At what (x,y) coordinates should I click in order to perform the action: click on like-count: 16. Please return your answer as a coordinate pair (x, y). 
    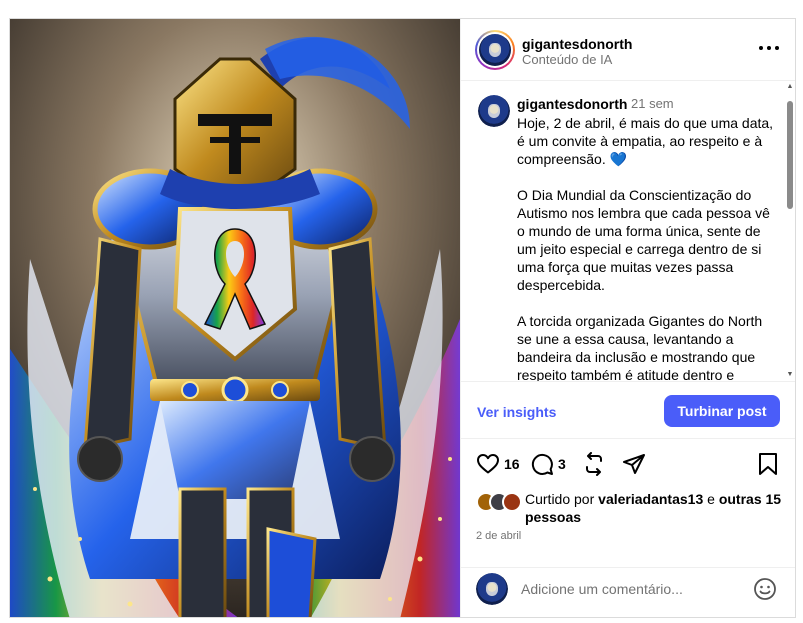
    Looking at the image, I should click on (512, 464).